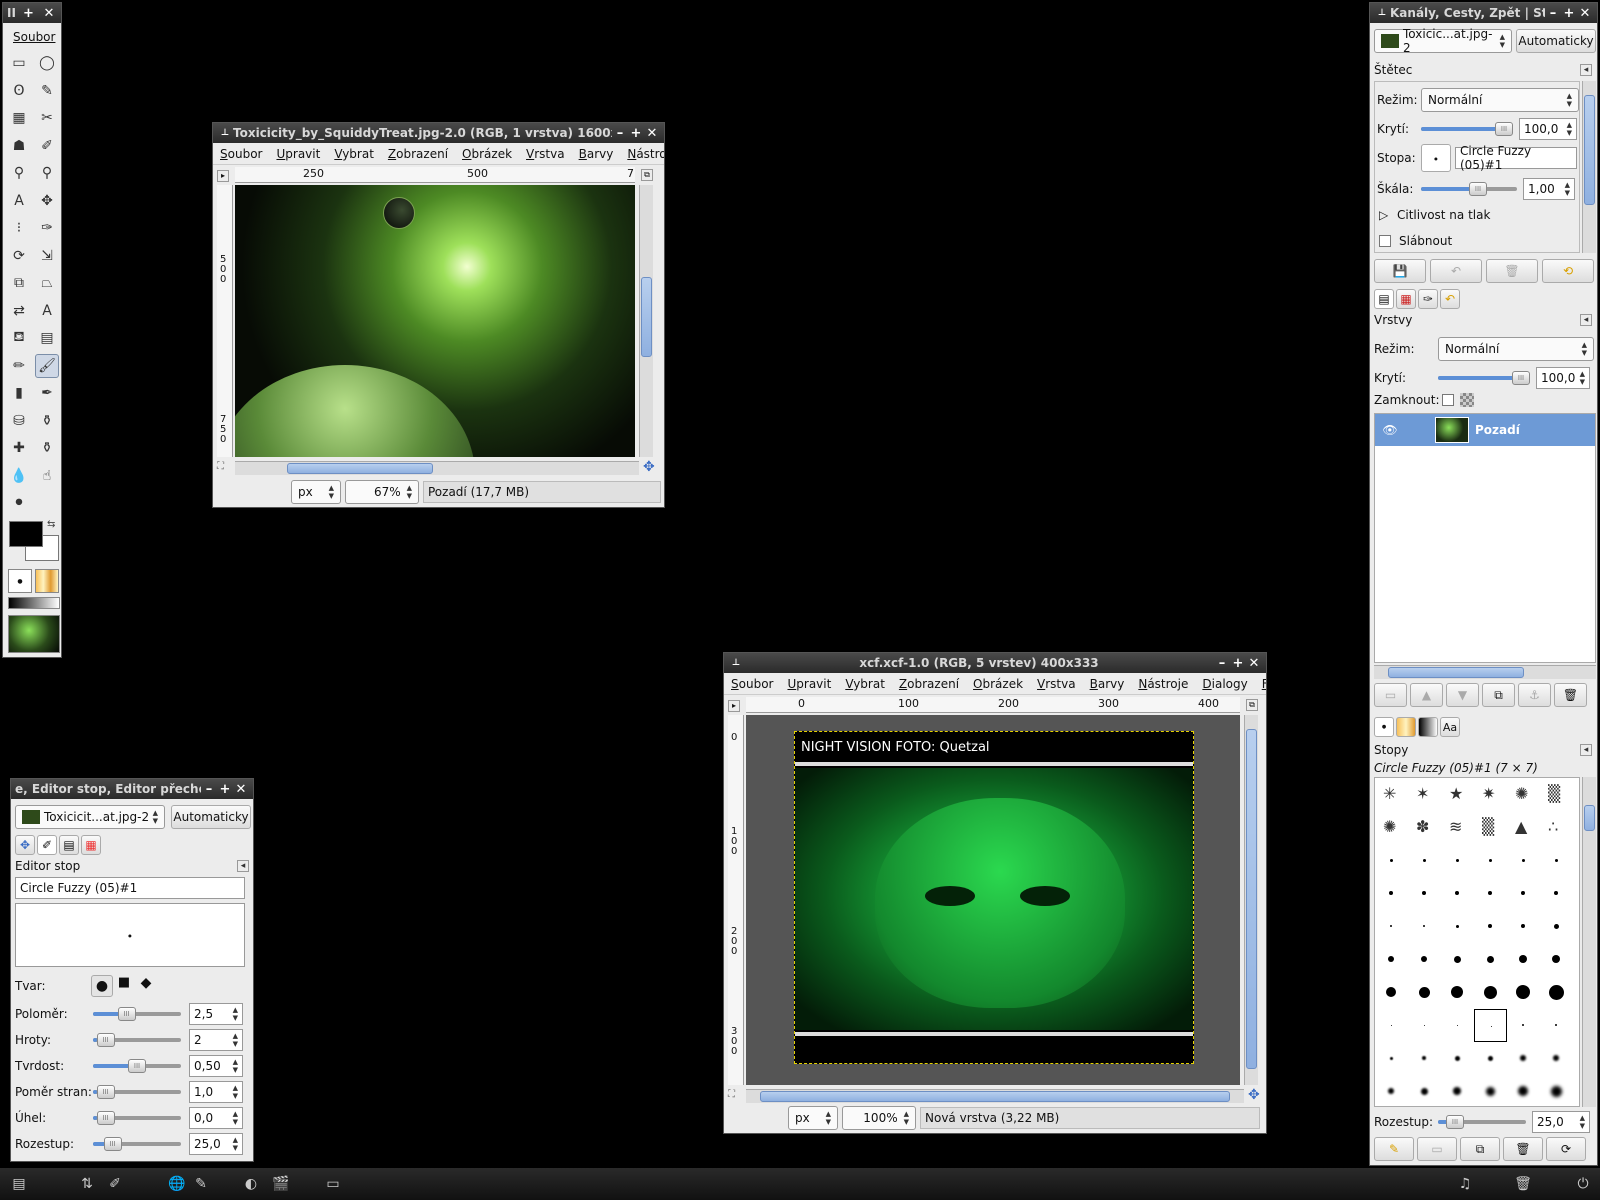 The image size is (1600, 1200). Describe the element at coordinates (1384, 727) in the screenshot. I see `tab-brushes: ●` at that location.